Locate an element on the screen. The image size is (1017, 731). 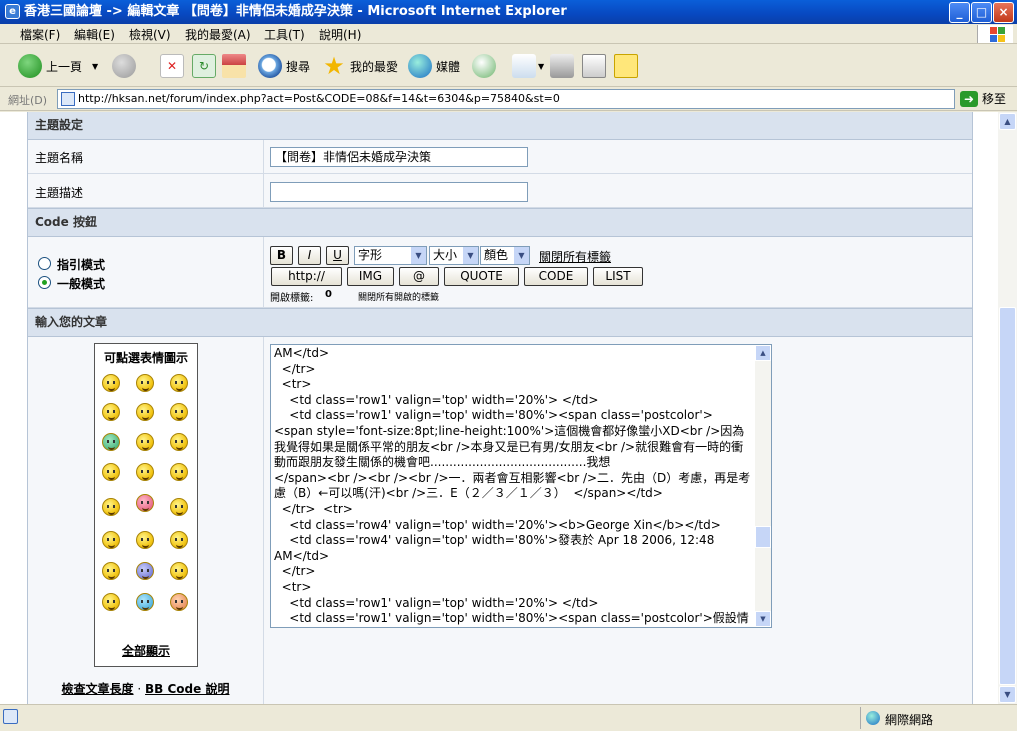
close-all-tags-link: 關閉所有標籤 is located at coordinates (575, 256).